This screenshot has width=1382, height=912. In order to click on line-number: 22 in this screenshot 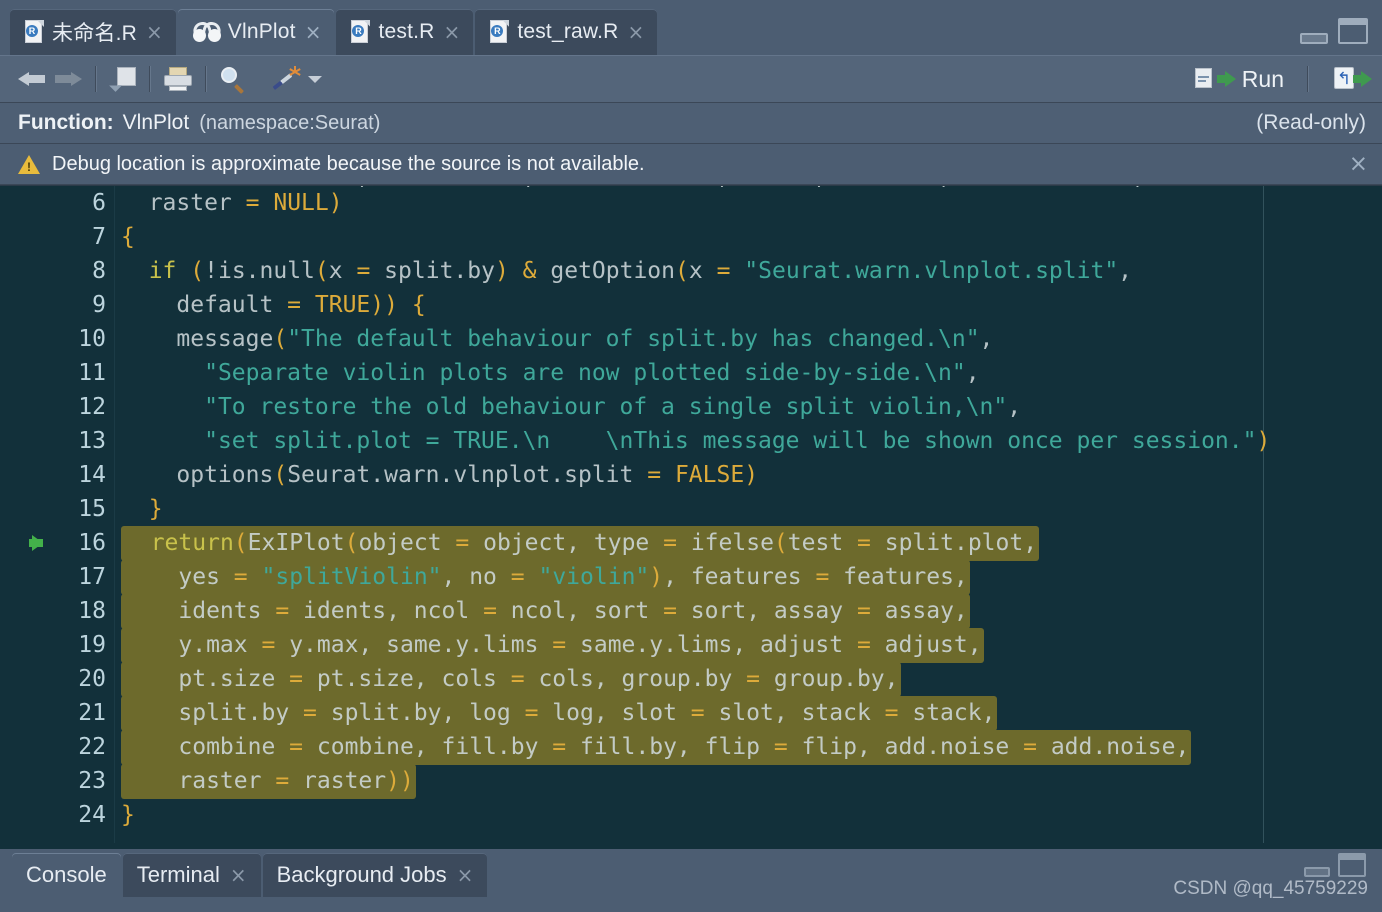, I will do `click(92, 747)`.